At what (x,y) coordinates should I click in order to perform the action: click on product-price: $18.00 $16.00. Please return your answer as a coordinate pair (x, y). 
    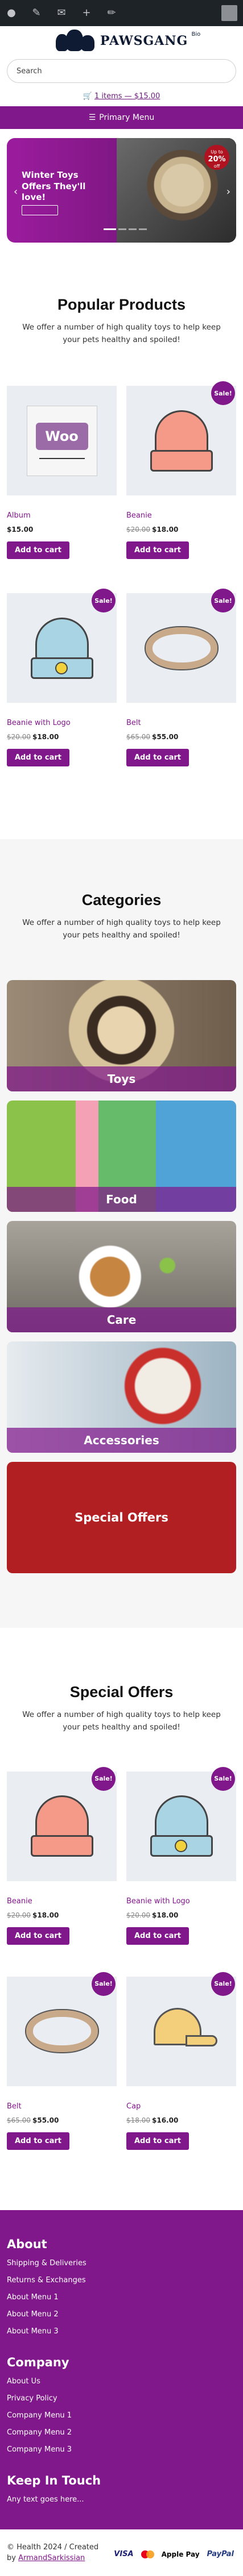
    Looking at the image, I should click on (181, 2120).